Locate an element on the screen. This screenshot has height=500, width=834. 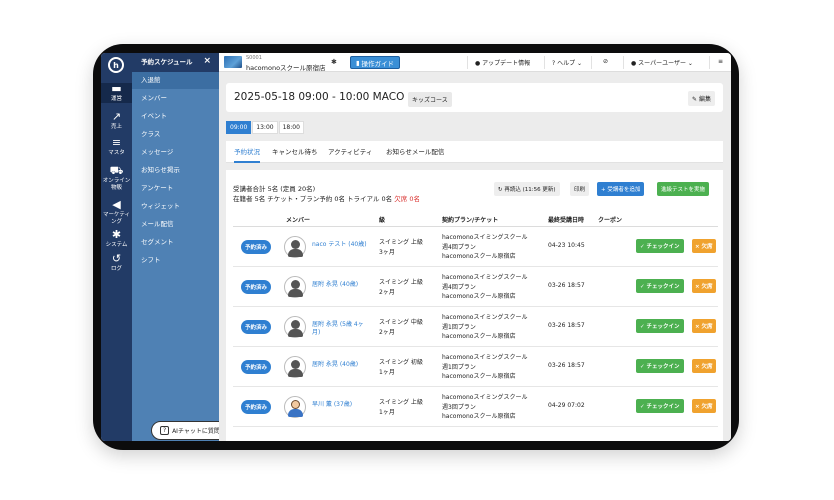
attendee-breakdown: 在籍者 5名 チケット・プラン予約 0名 トライアル 0名 欠席 0名 is located at coordinates (326, 198).